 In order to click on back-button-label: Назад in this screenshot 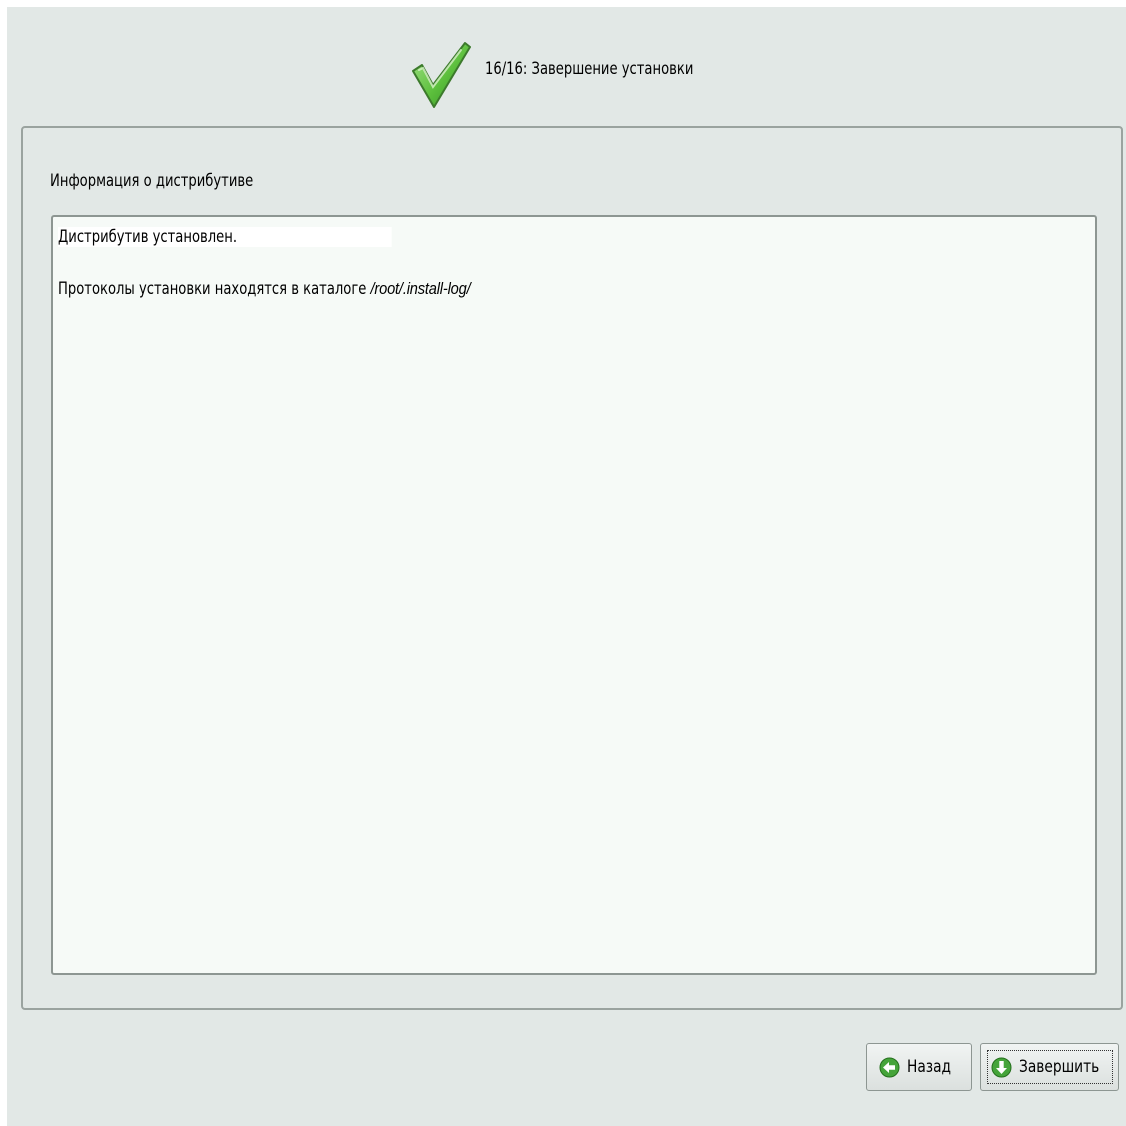, I will do `click(929, 1067)`.